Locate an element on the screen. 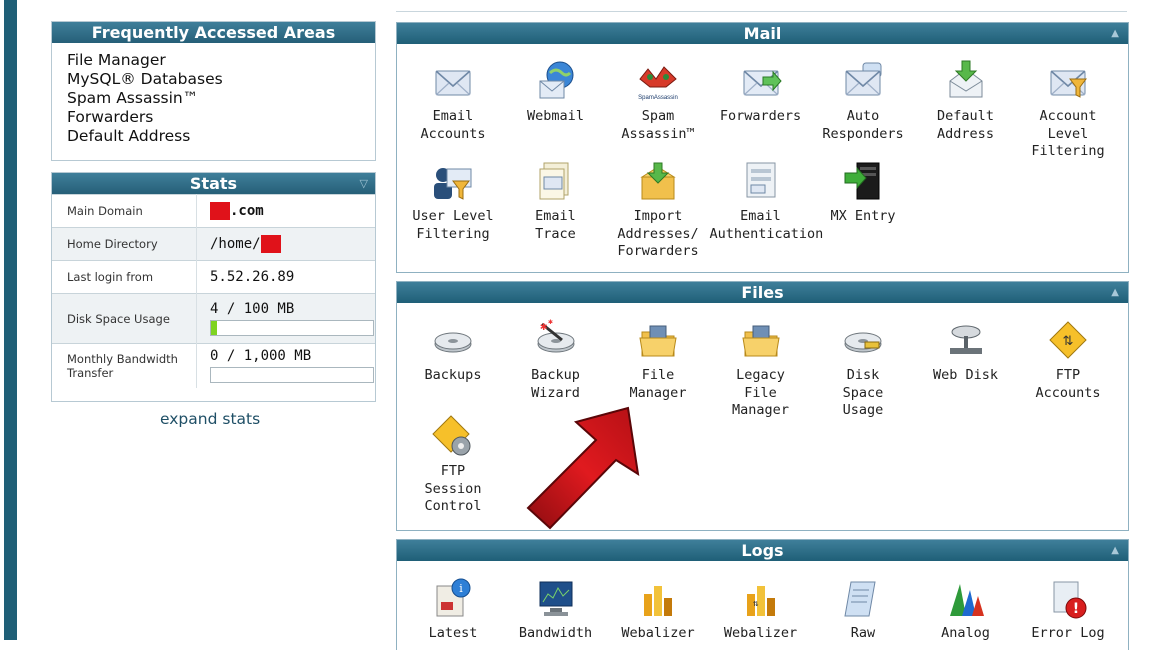  disk-usage-fill is located at coordinates (214, 328).